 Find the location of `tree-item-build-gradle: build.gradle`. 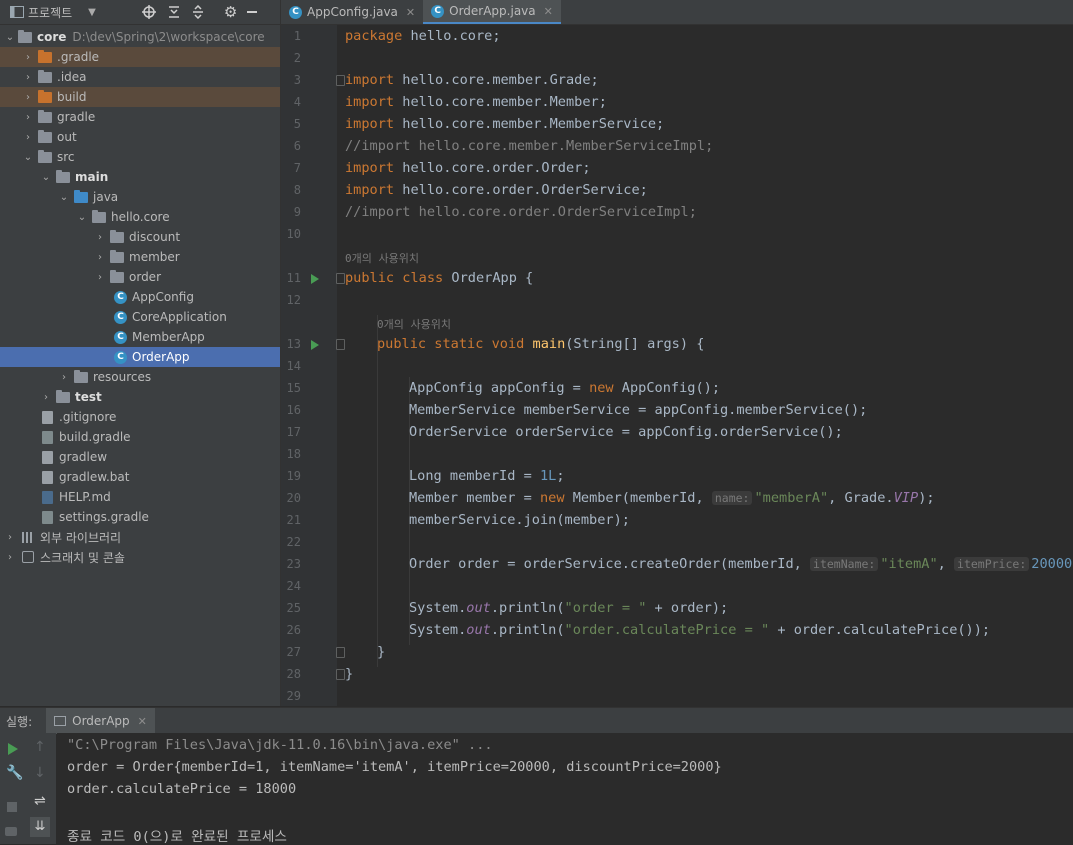

tree-item-build-gradle: build.gradle is located at coordinates (140, 437).